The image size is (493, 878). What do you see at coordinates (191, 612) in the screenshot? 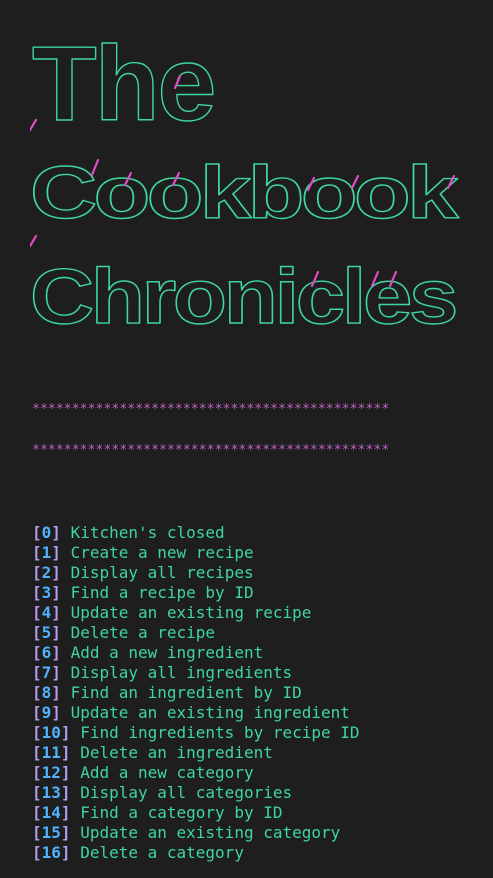
I see `option-label: Update an existing recipe` at bounding box center [191, 612].